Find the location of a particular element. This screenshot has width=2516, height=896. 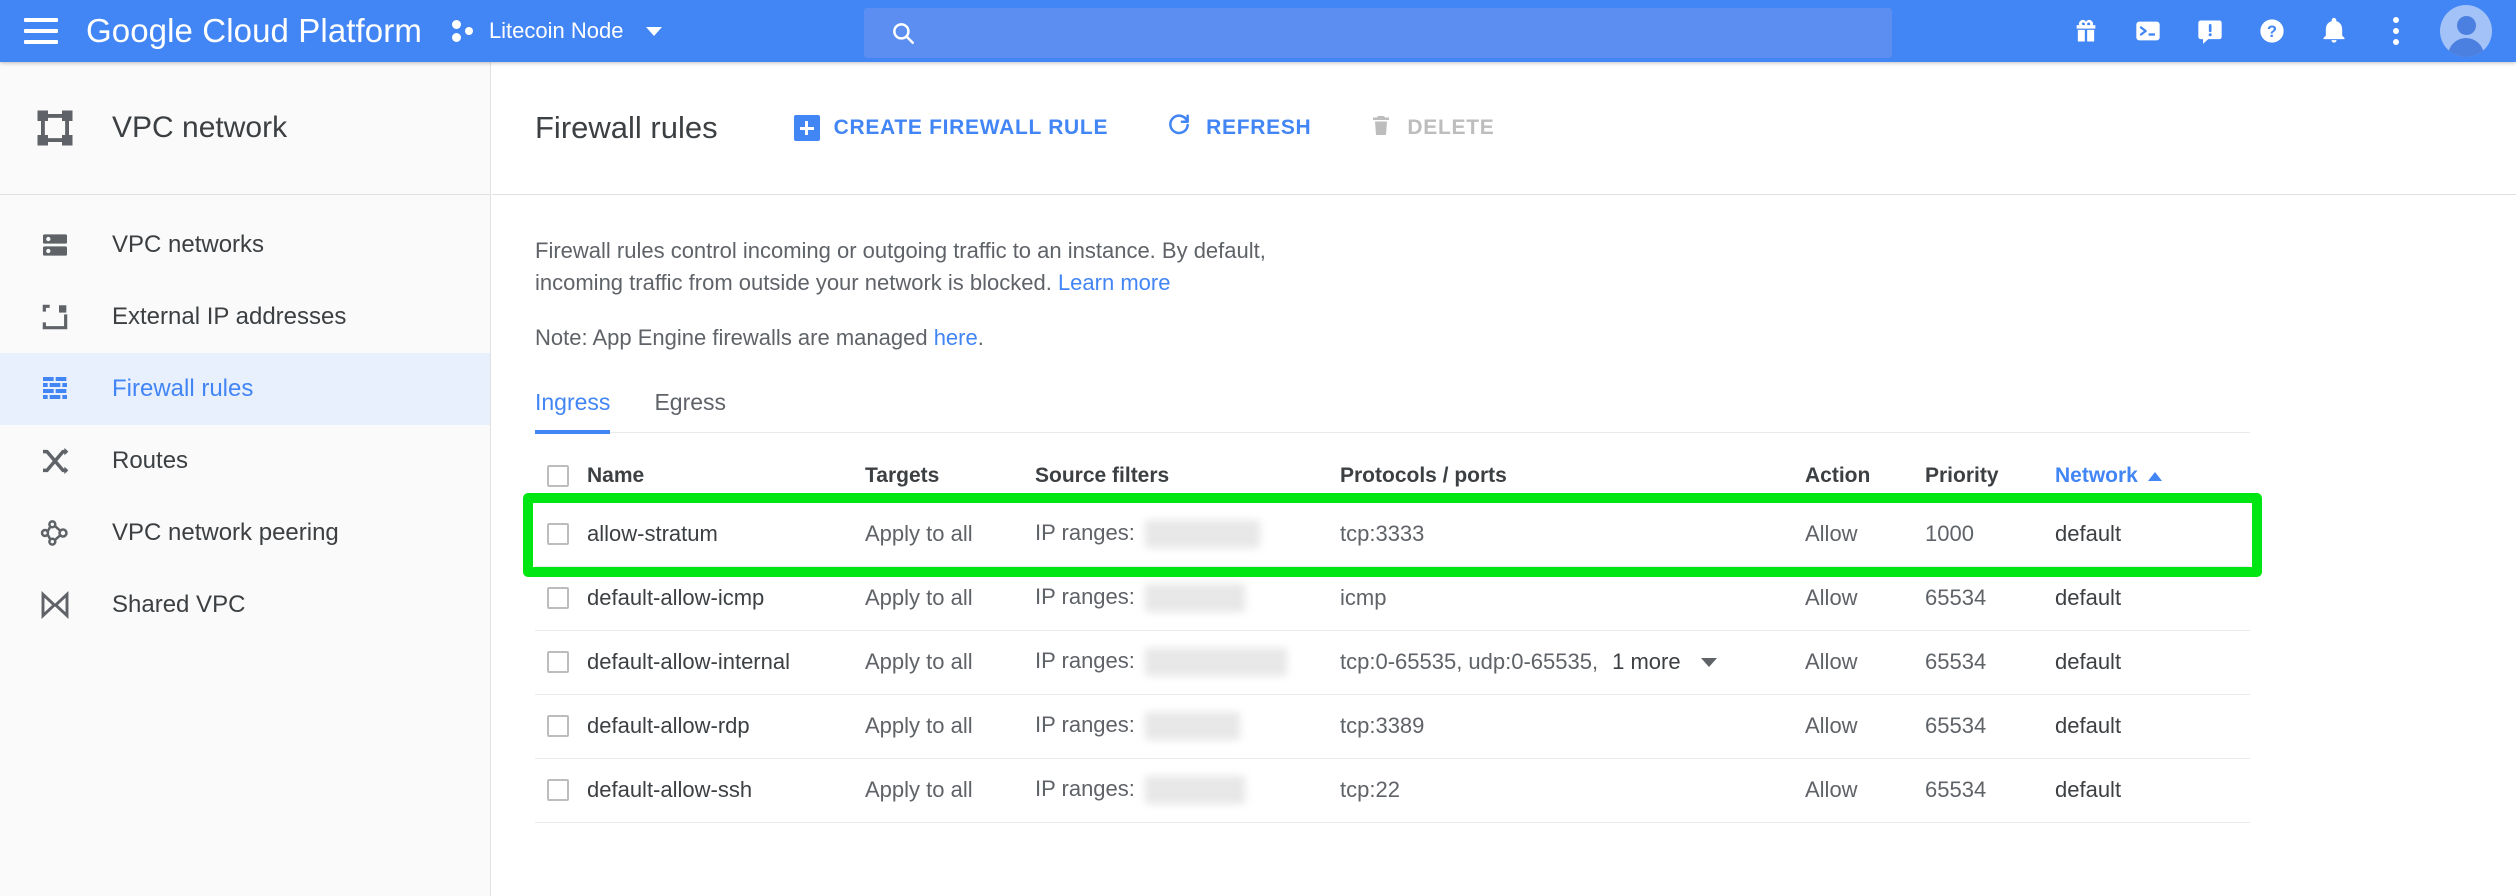

search-icon is located at coordinates (903, 33).